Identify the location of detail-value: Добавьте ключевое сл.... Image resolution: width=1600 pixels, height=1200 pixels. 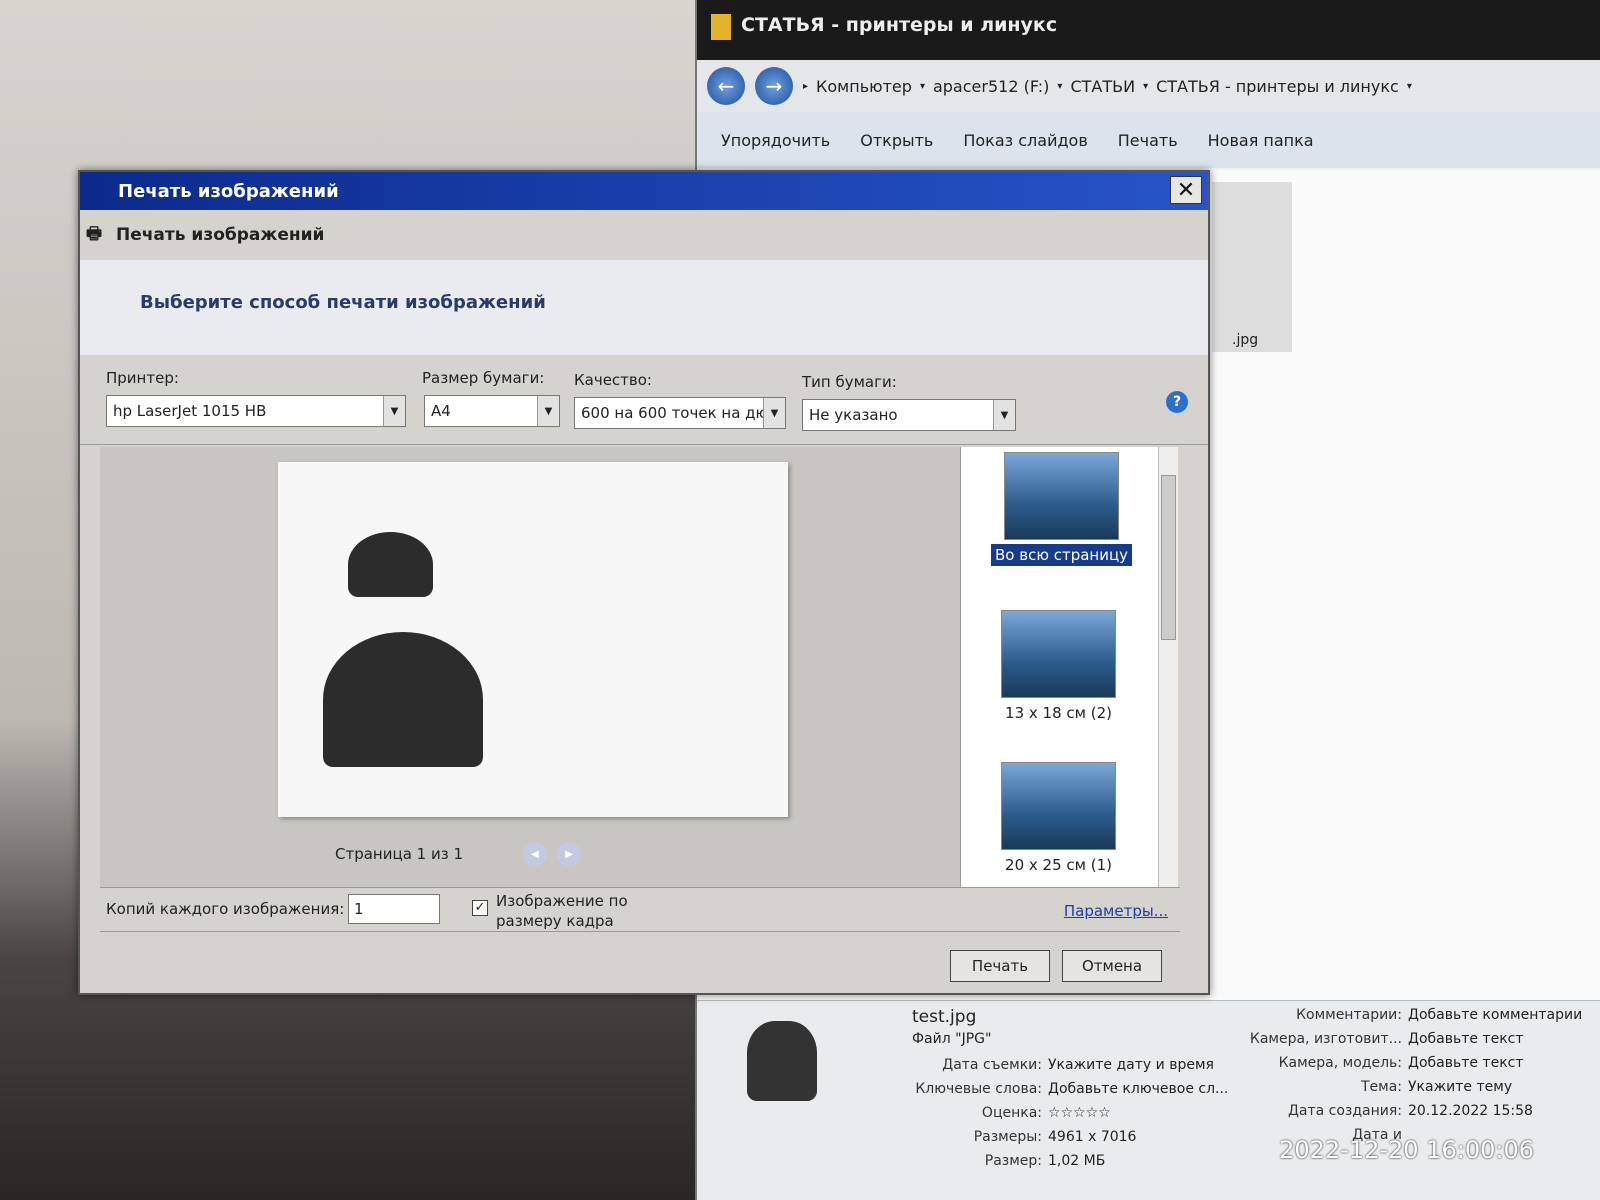
(1138, 1089).